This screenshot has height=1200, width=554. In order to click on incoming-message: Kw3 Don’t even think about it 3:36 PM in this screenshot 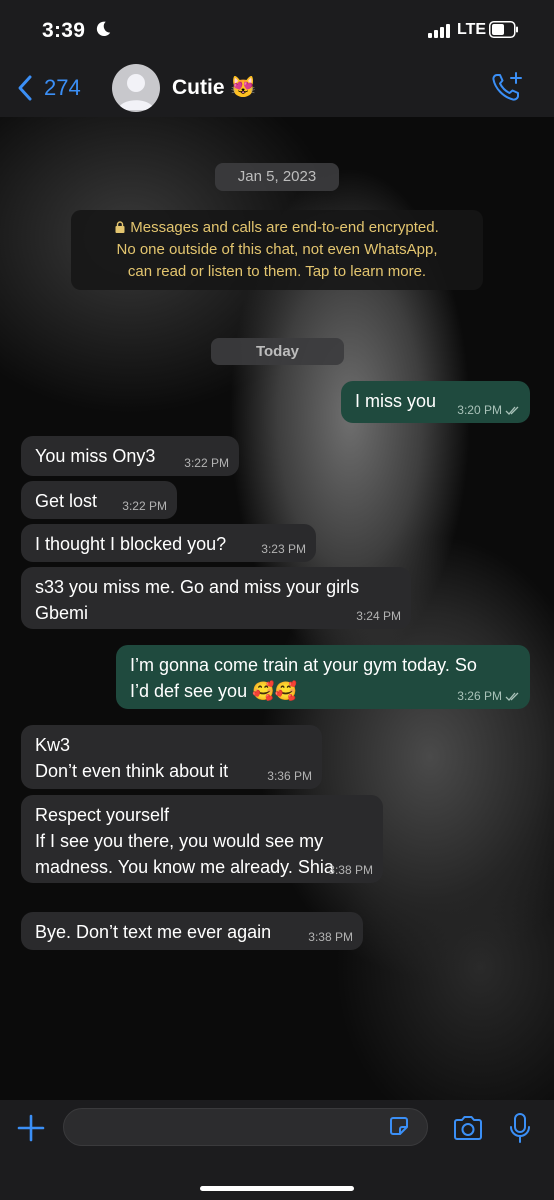, I will do `click(171, 757)`.